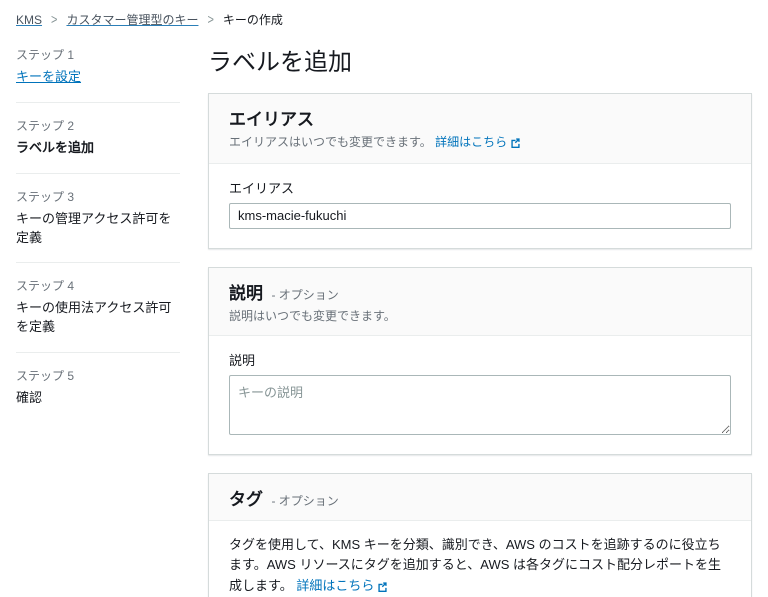 The width and height of the screenshot is (768, 597). What do you see at coordinates (132, 19) in the screenshot?
I see `breadcrumb-link-customer-managed-keys: カスタマー管理型のキー` at bounding box center [132, 19].